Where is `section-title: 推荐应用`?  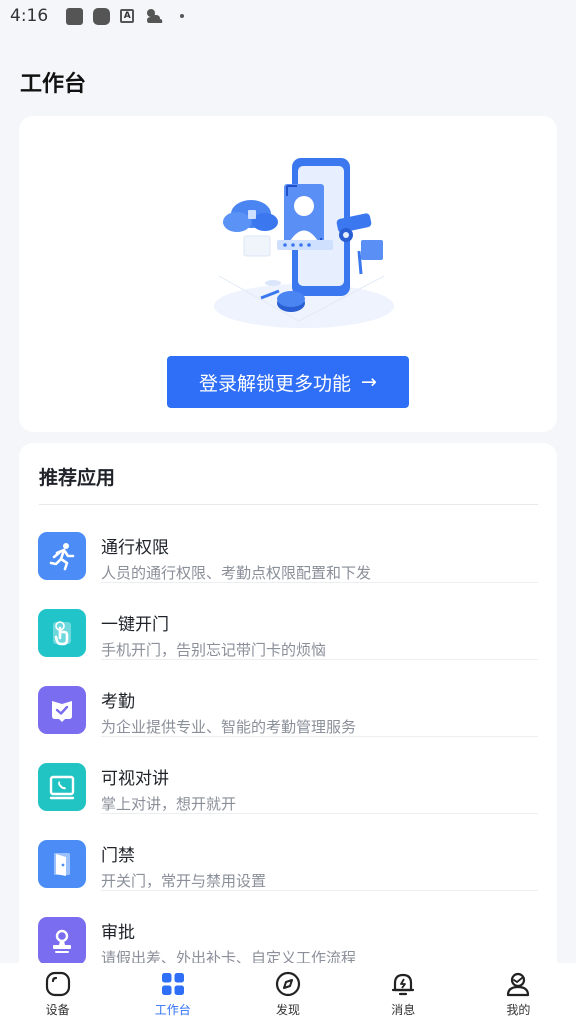
section-title: 推荐应用 is located at coordinates (77, 478).